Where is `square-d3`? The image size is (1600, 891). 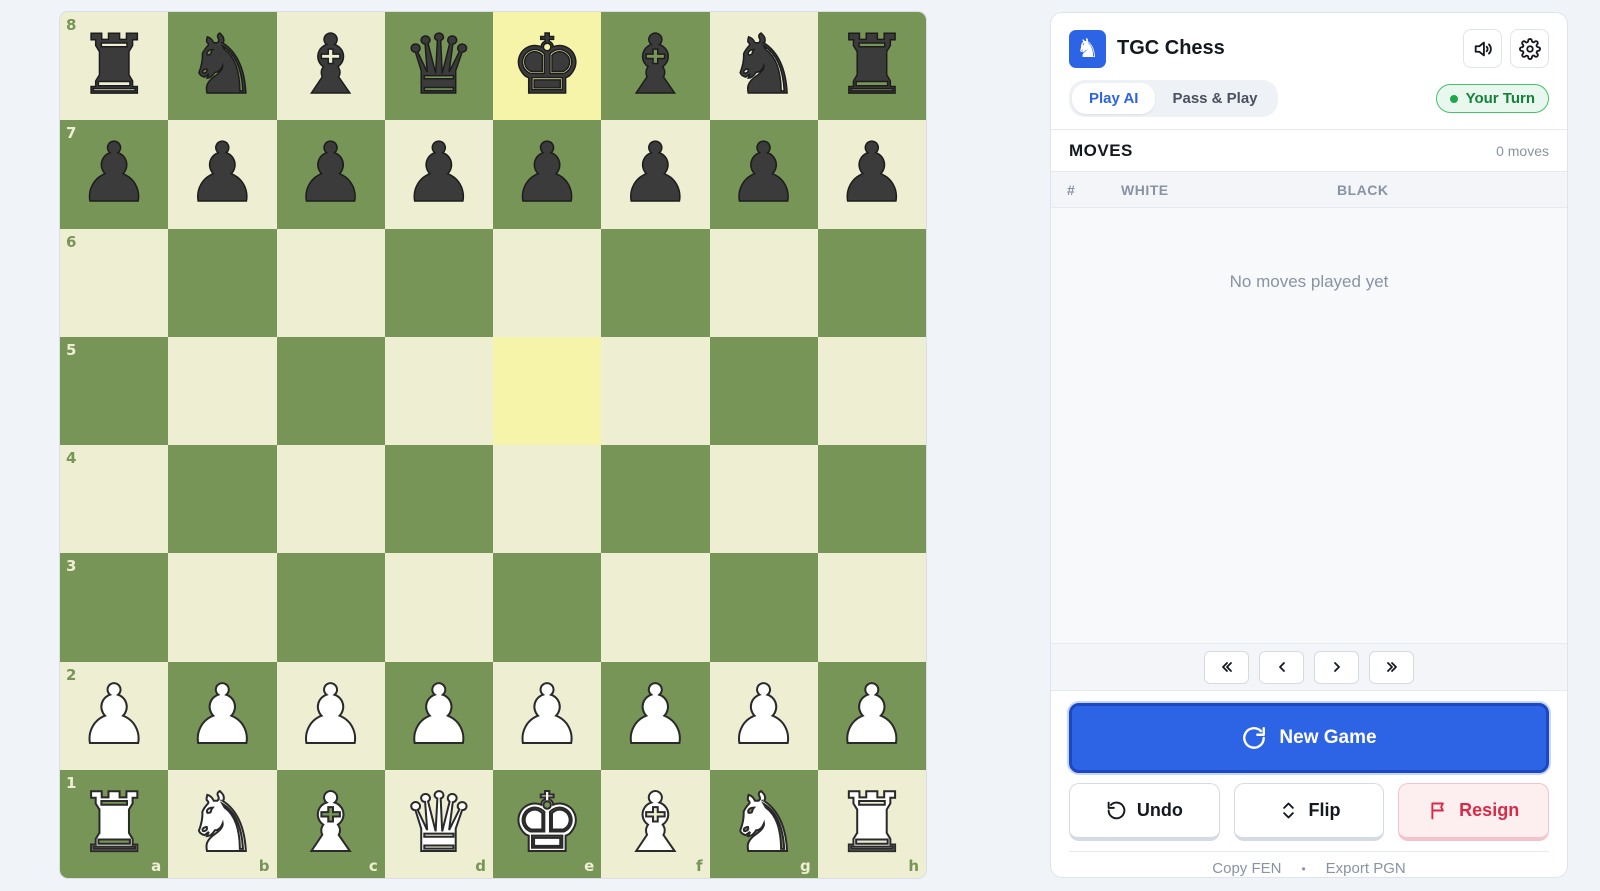 square-d3 is located at coordinates (438, 607).